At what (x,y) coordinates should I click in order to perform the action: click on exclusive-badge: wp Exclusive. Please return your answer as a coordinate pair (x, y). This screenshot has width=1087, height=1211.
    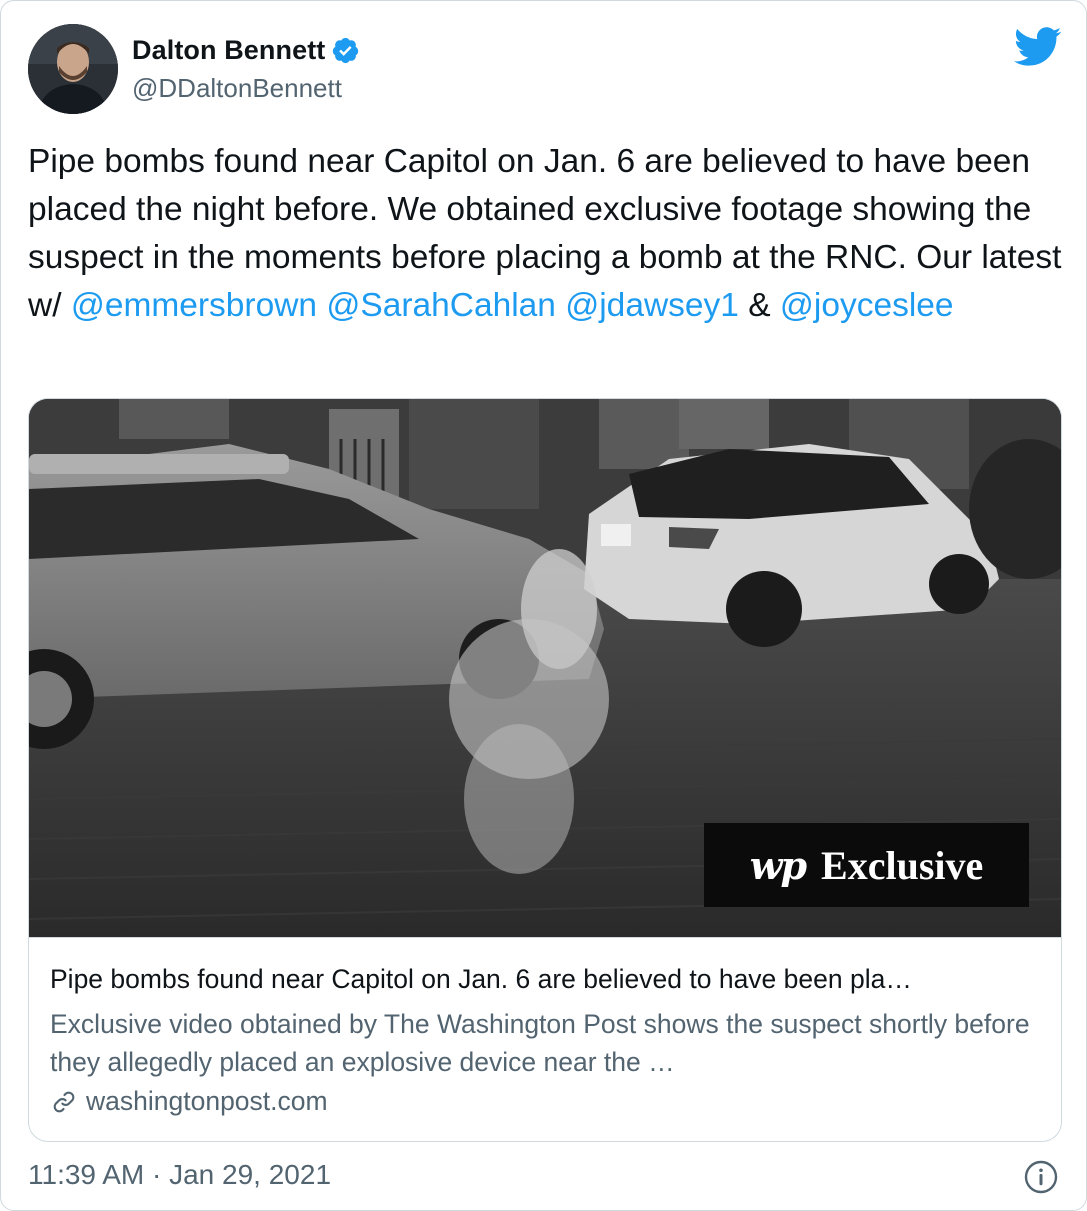
    Looking at the image, I should click on (866, 865).